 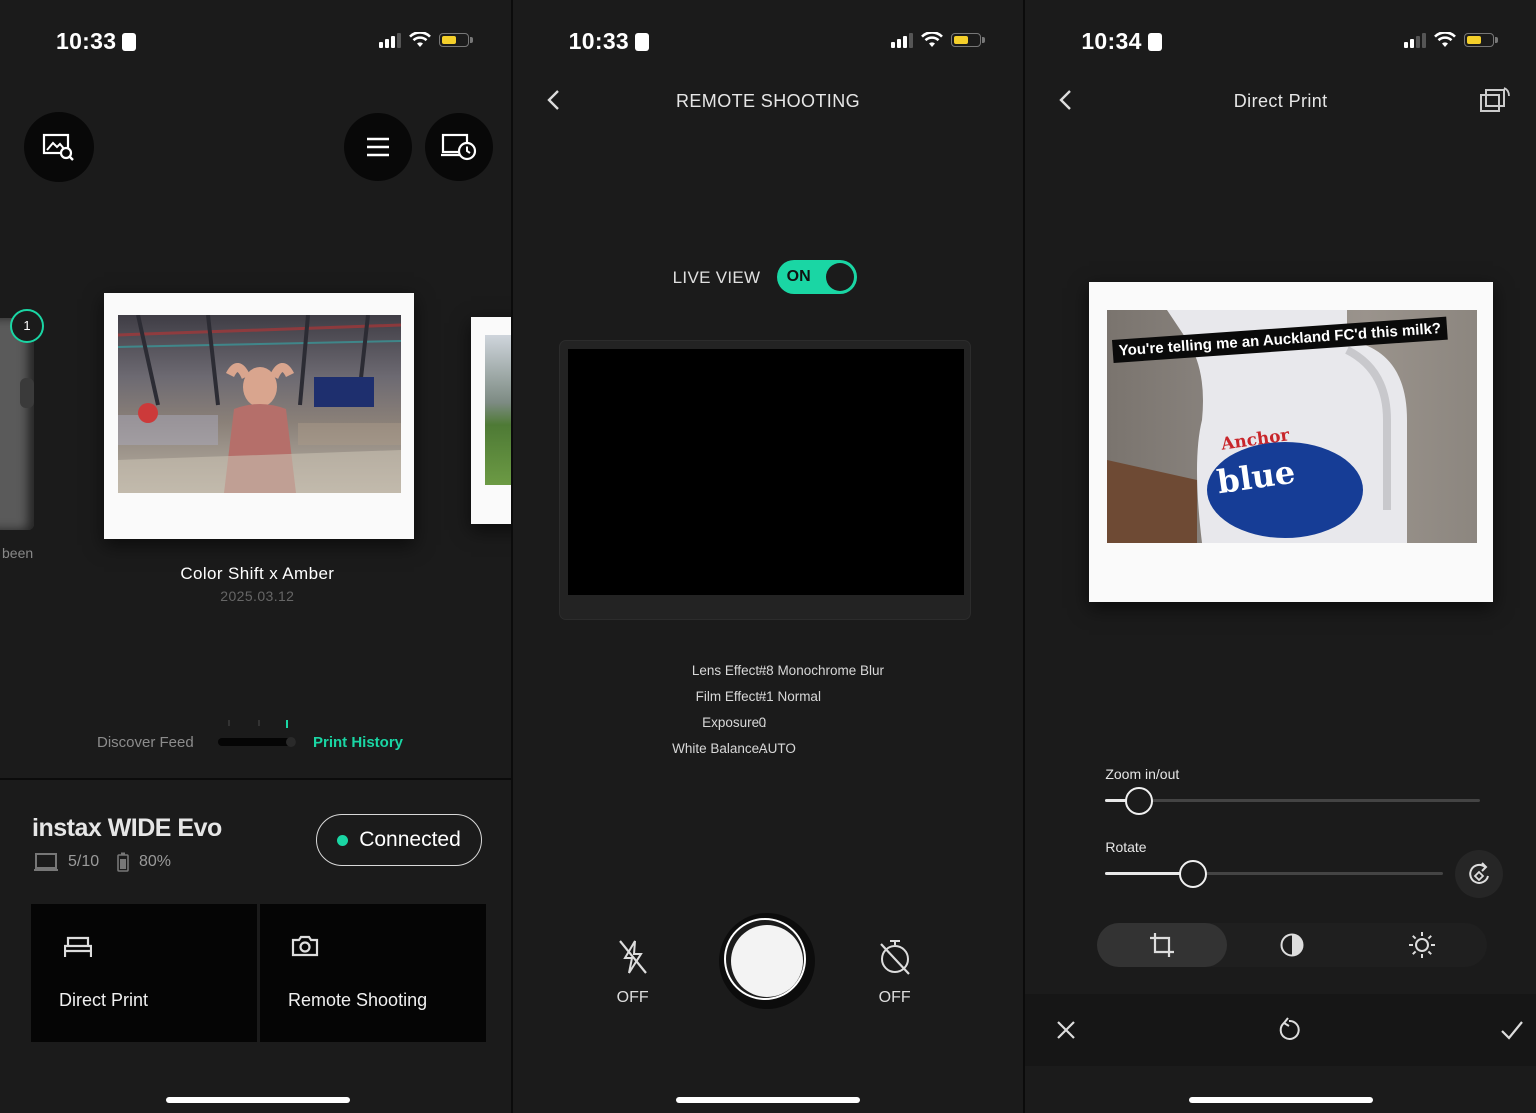 What do you see at coordinates (729, 670) in the screenshot?
I see `lens-effect-key: Lens Effect :` at bounding box center [729, 670].